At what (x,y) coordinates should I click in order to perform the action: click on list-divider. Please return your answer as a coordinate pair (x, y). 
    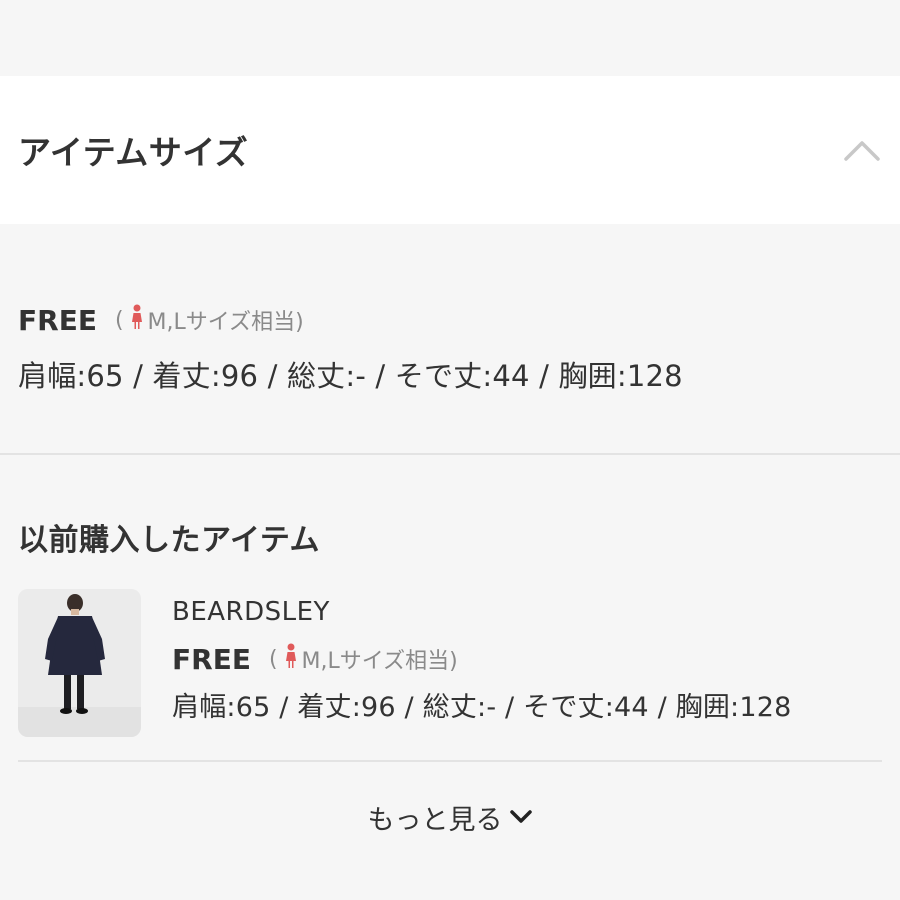
    Looking at the image, I should click on (450, 761).